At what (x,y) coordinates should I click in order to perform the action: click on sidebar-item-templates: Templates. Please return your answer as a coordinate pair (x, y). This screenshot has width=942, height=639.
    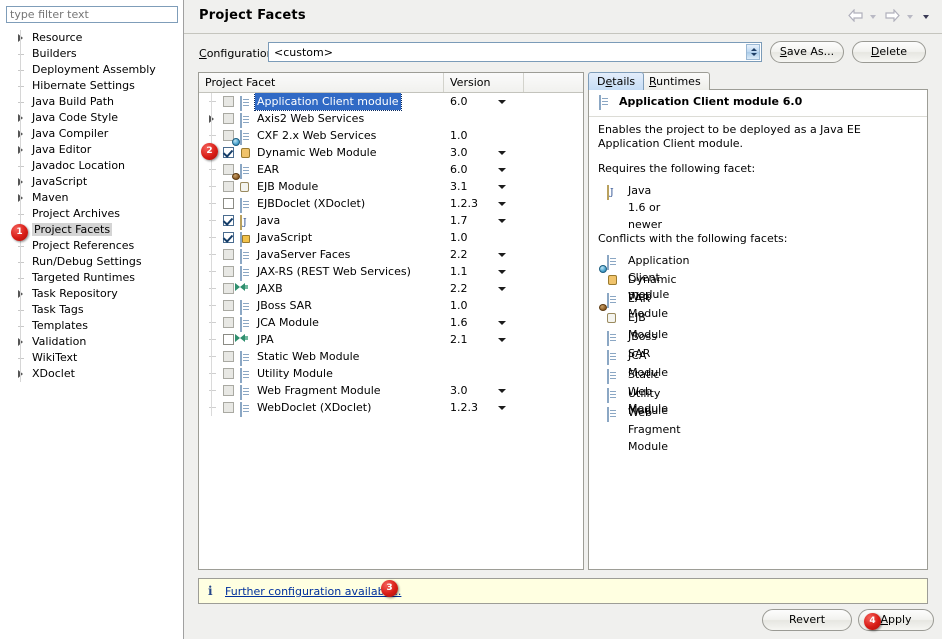
    Looking at the image, I should click on (91, 326).